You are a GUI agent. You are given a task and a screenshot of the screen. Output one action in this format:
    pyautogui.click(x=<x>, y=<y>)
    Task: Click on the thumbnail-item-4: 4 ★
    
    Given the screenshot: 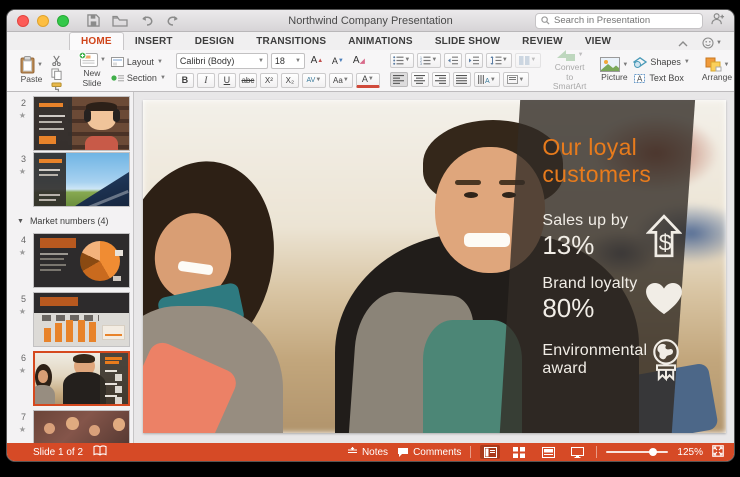 What is the action you would take?
    pyautogui.click(x=70, y=260)
    